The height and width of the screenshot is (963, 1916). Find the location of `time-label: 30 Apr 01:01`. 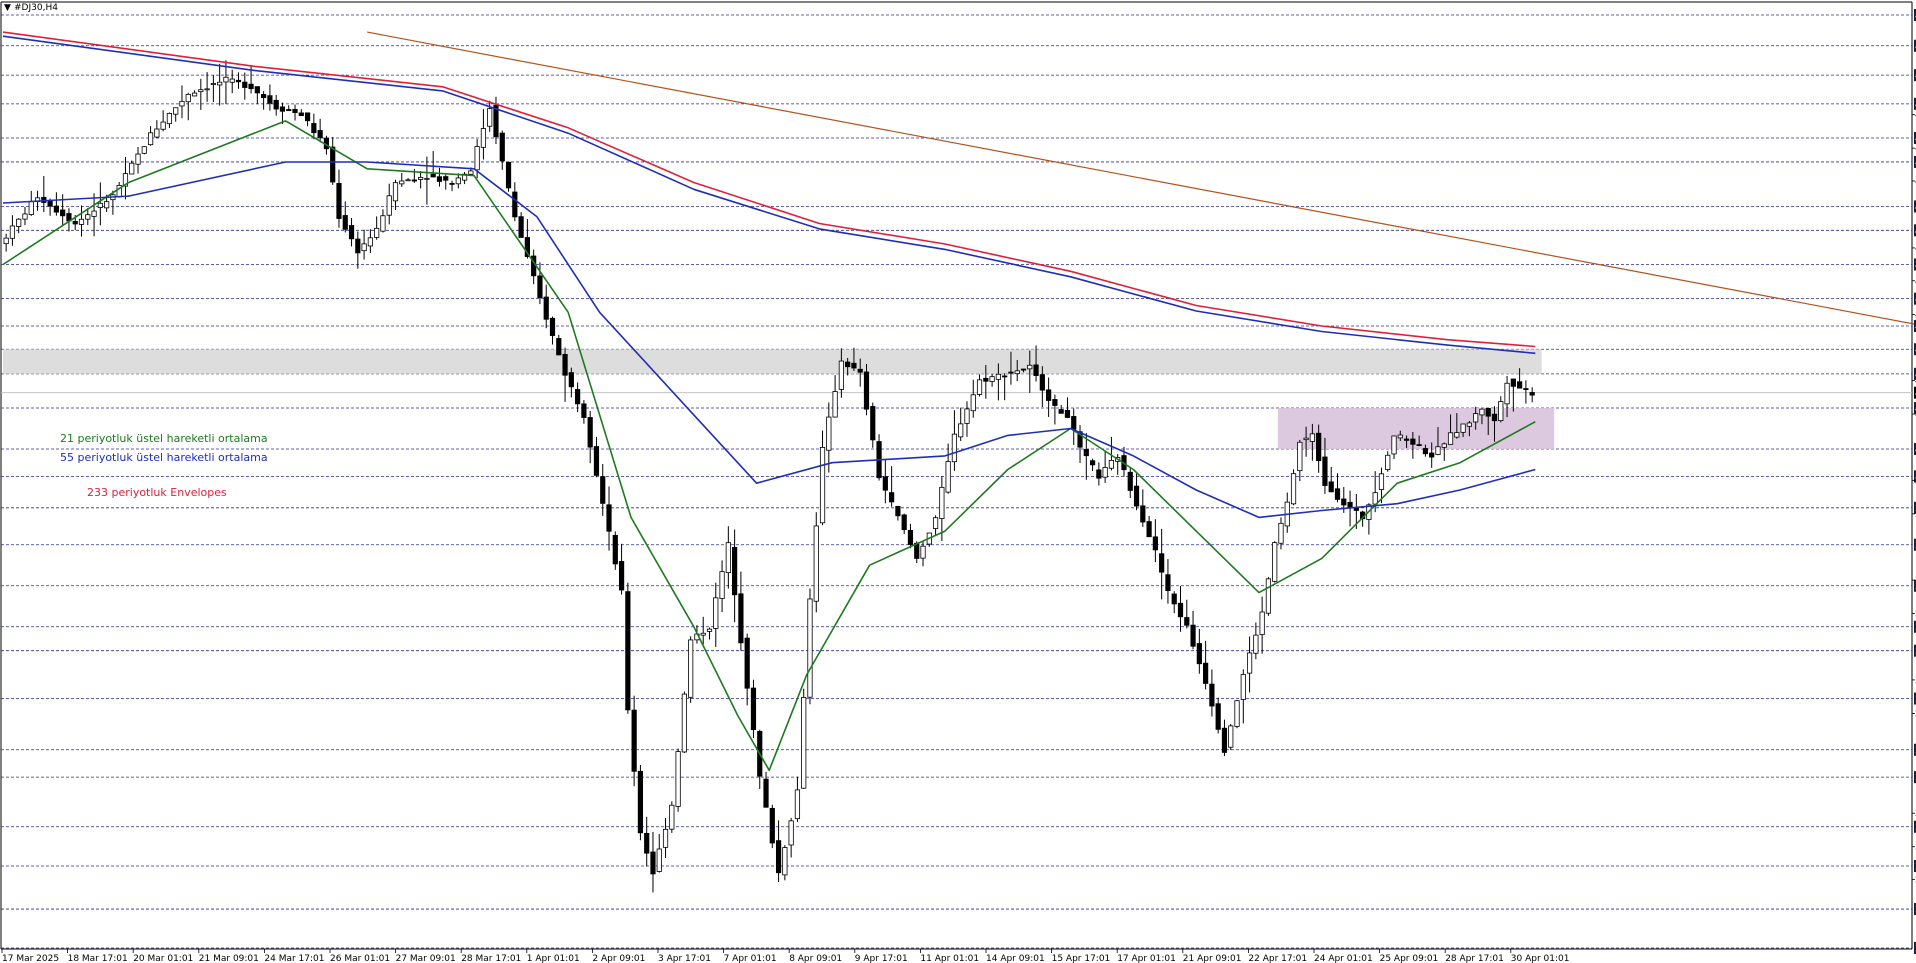

time-label: 30 Apr 01:01 is located at coordinates (1540, 958).